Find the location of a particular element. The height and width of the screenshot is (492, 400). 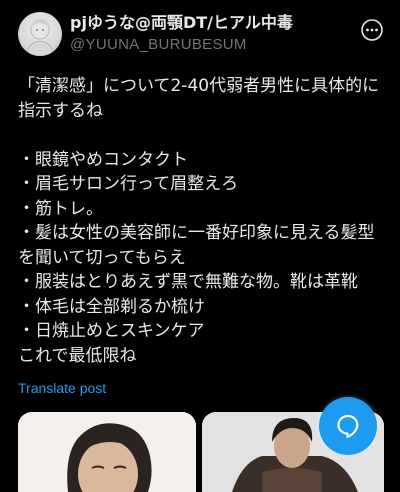

author-names: pjゆうな@両顎DT/ヒアル中毒 @YUUNA_BURUBESUM is located at coordinates (220, 34).